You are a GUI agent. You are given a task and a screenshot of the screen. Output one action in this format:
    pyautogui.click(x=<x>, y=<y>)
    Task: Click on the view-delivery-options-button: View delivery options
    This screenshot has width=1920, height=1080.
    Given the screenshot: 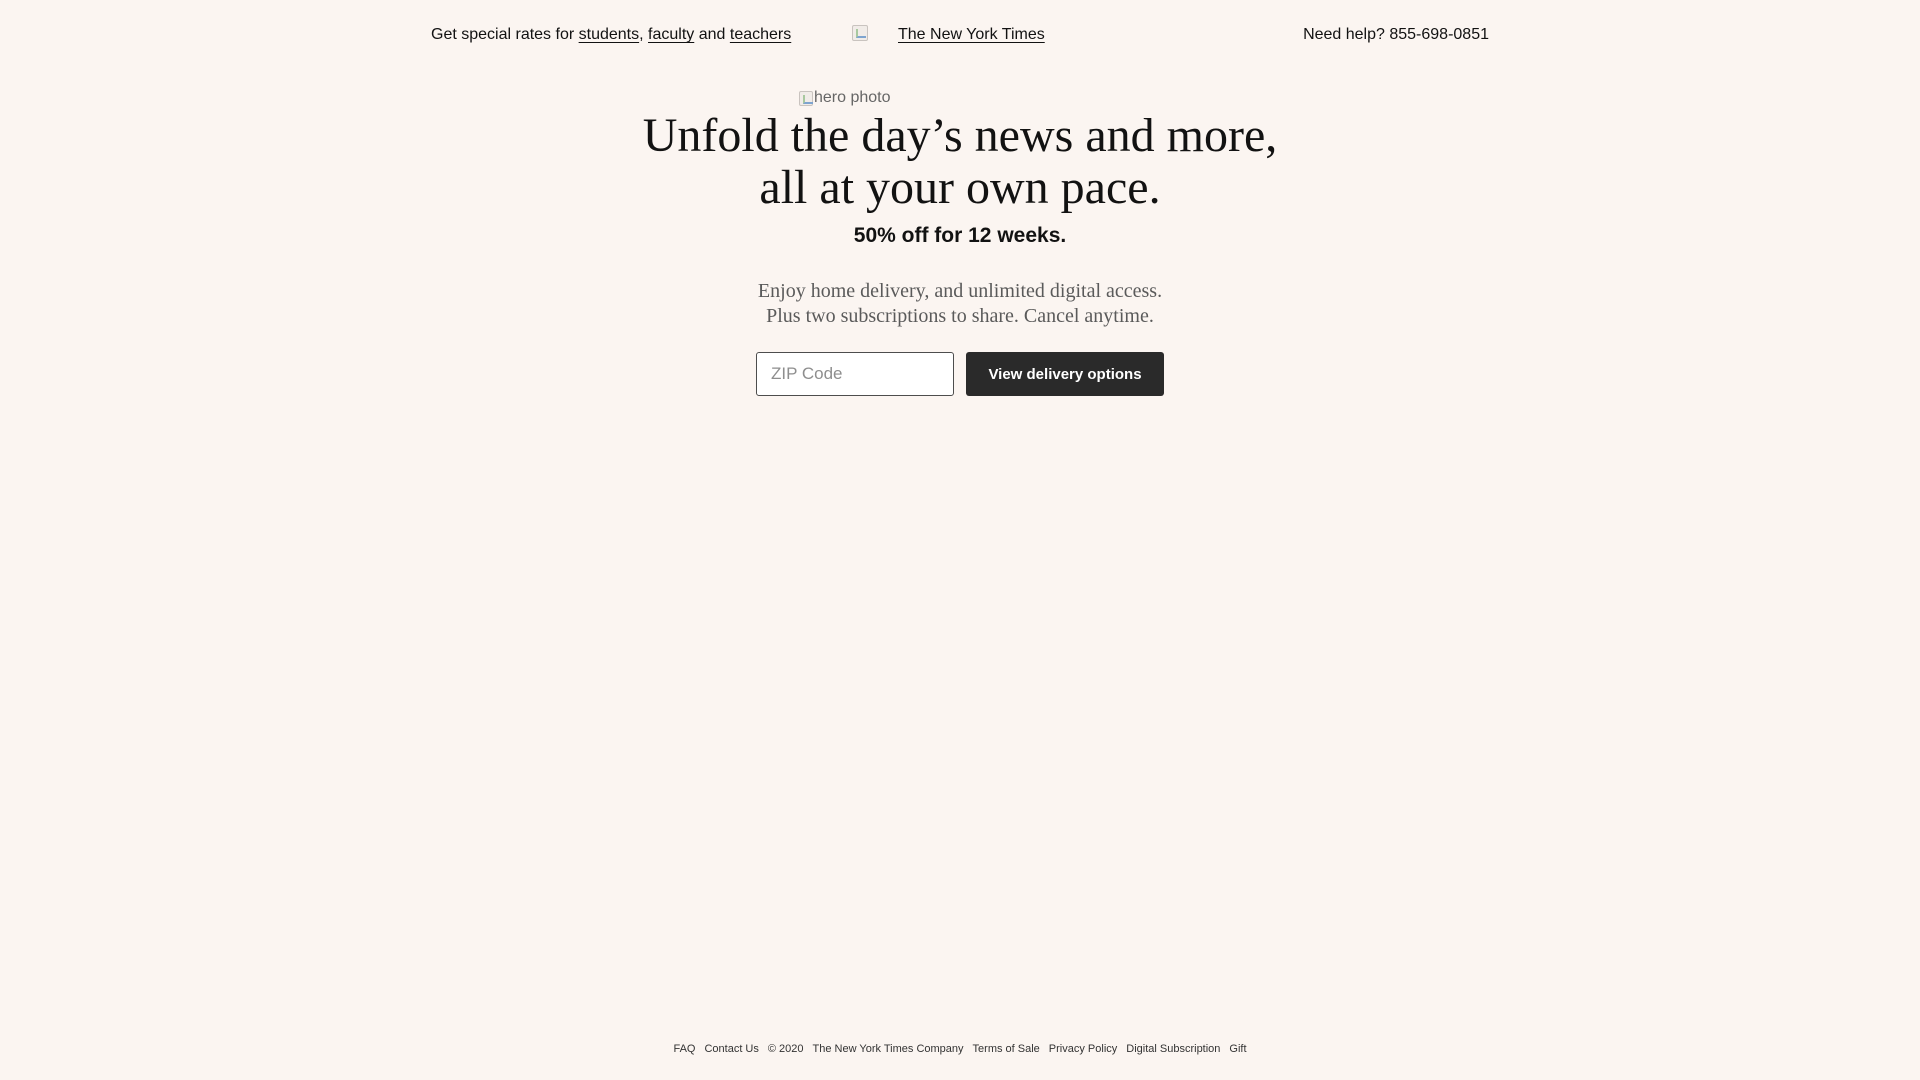 What is the action you would take?
    pyautogui.click(x=1065, y=374)
    